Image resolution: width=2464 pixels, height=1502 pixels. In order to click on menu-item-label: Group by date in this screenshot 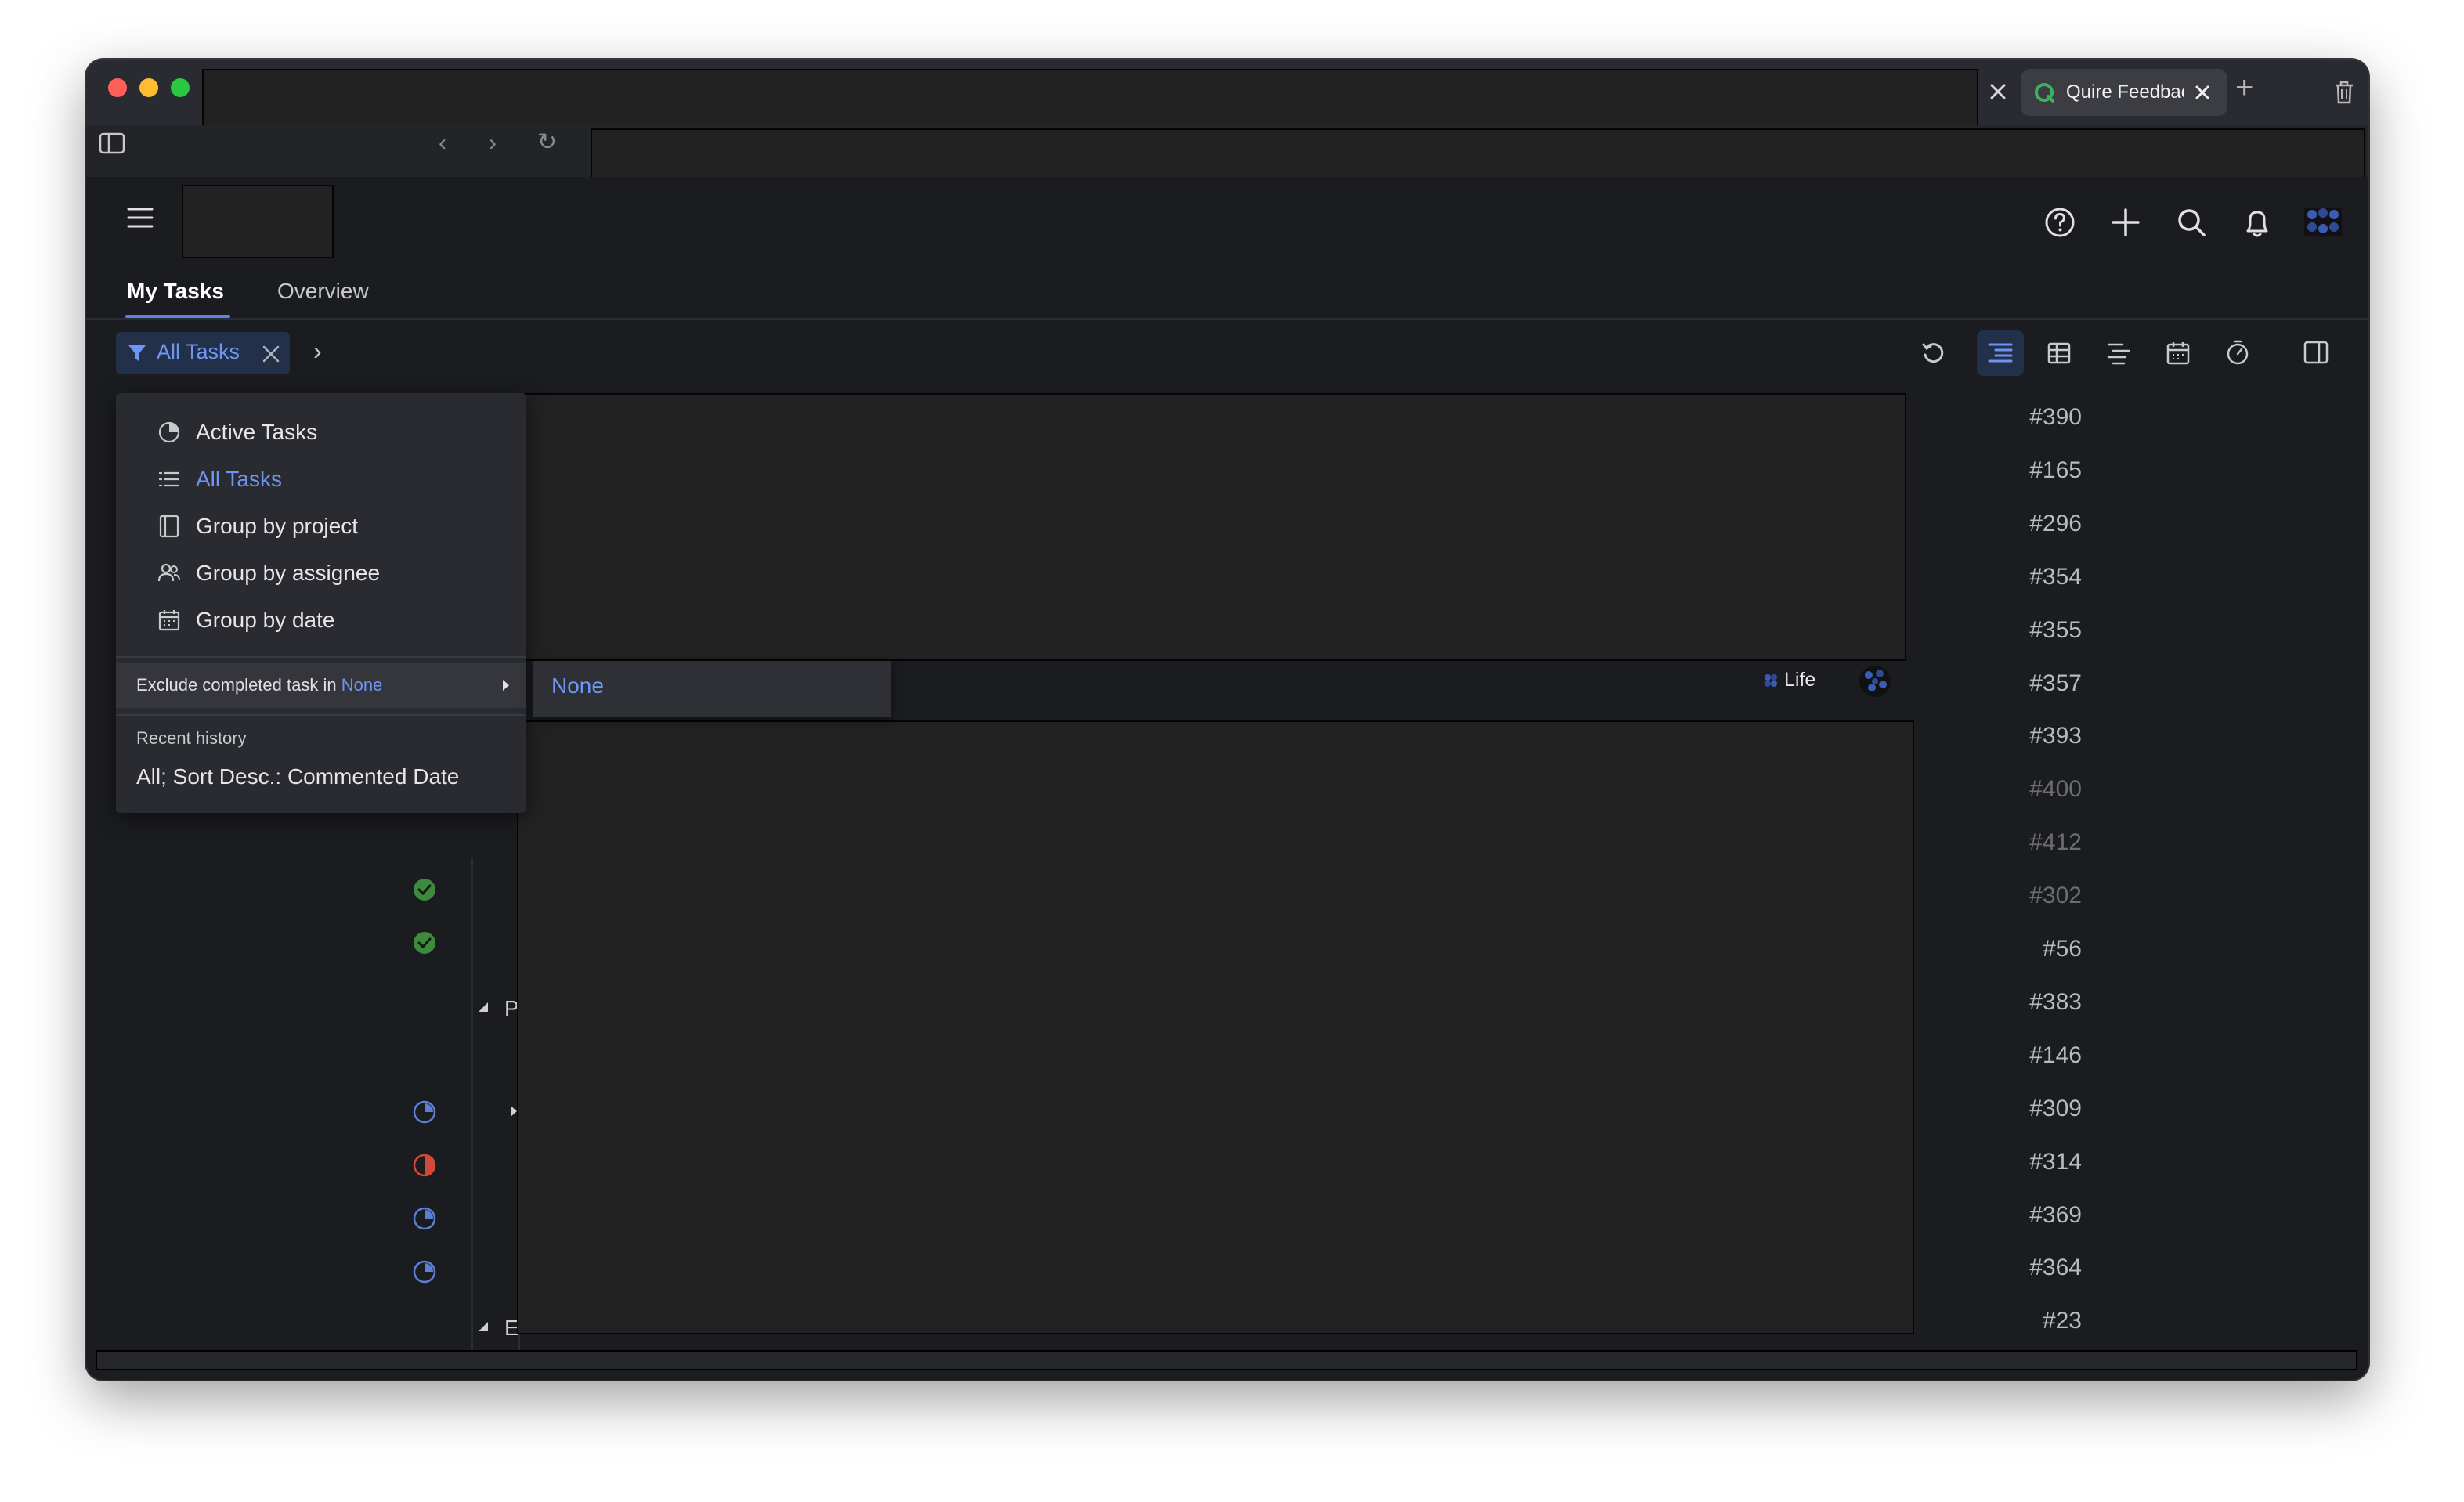, I will do `click(265, 620)`.